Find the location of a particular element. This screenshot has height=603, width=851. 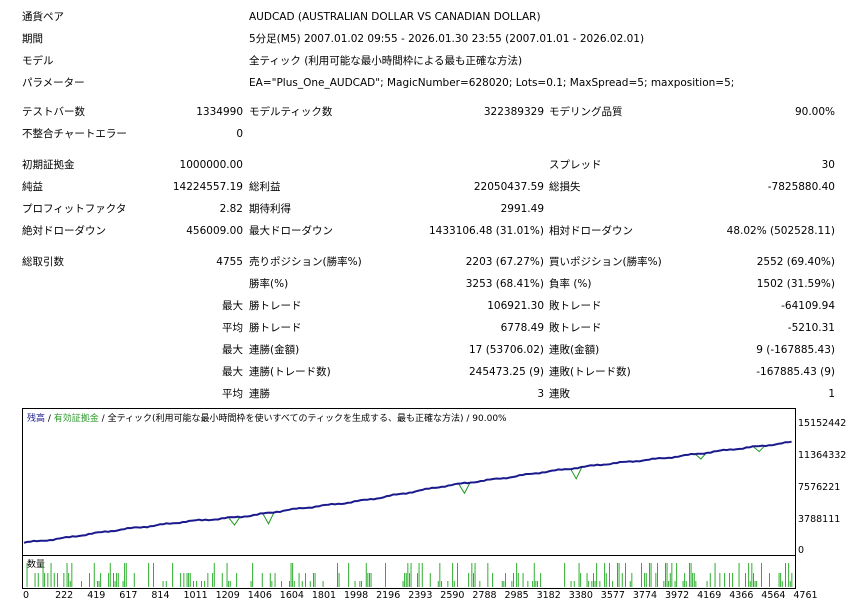

label-avg-loss-trade: 敗トレード is located at coordinates (575, 328).